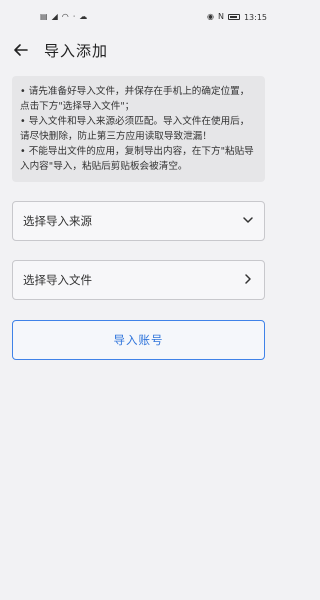  I want to click on eye-icon: ◉, so click(210, 16).